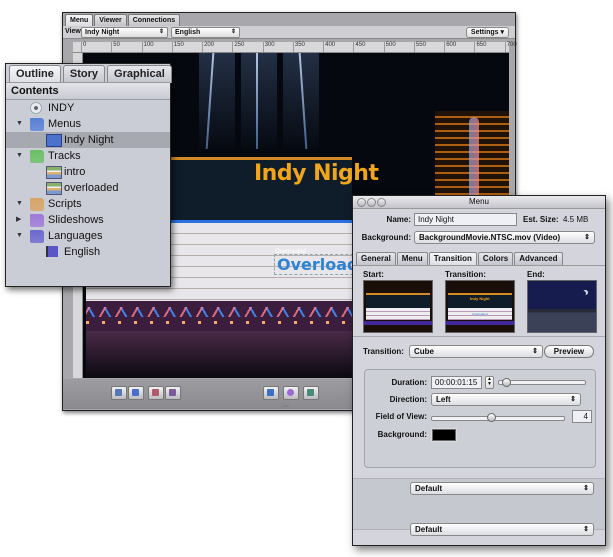  Describe the element at coordinates (480, 314) in the screenshot. I see `thumb-button-text: Overloaded` at that location.